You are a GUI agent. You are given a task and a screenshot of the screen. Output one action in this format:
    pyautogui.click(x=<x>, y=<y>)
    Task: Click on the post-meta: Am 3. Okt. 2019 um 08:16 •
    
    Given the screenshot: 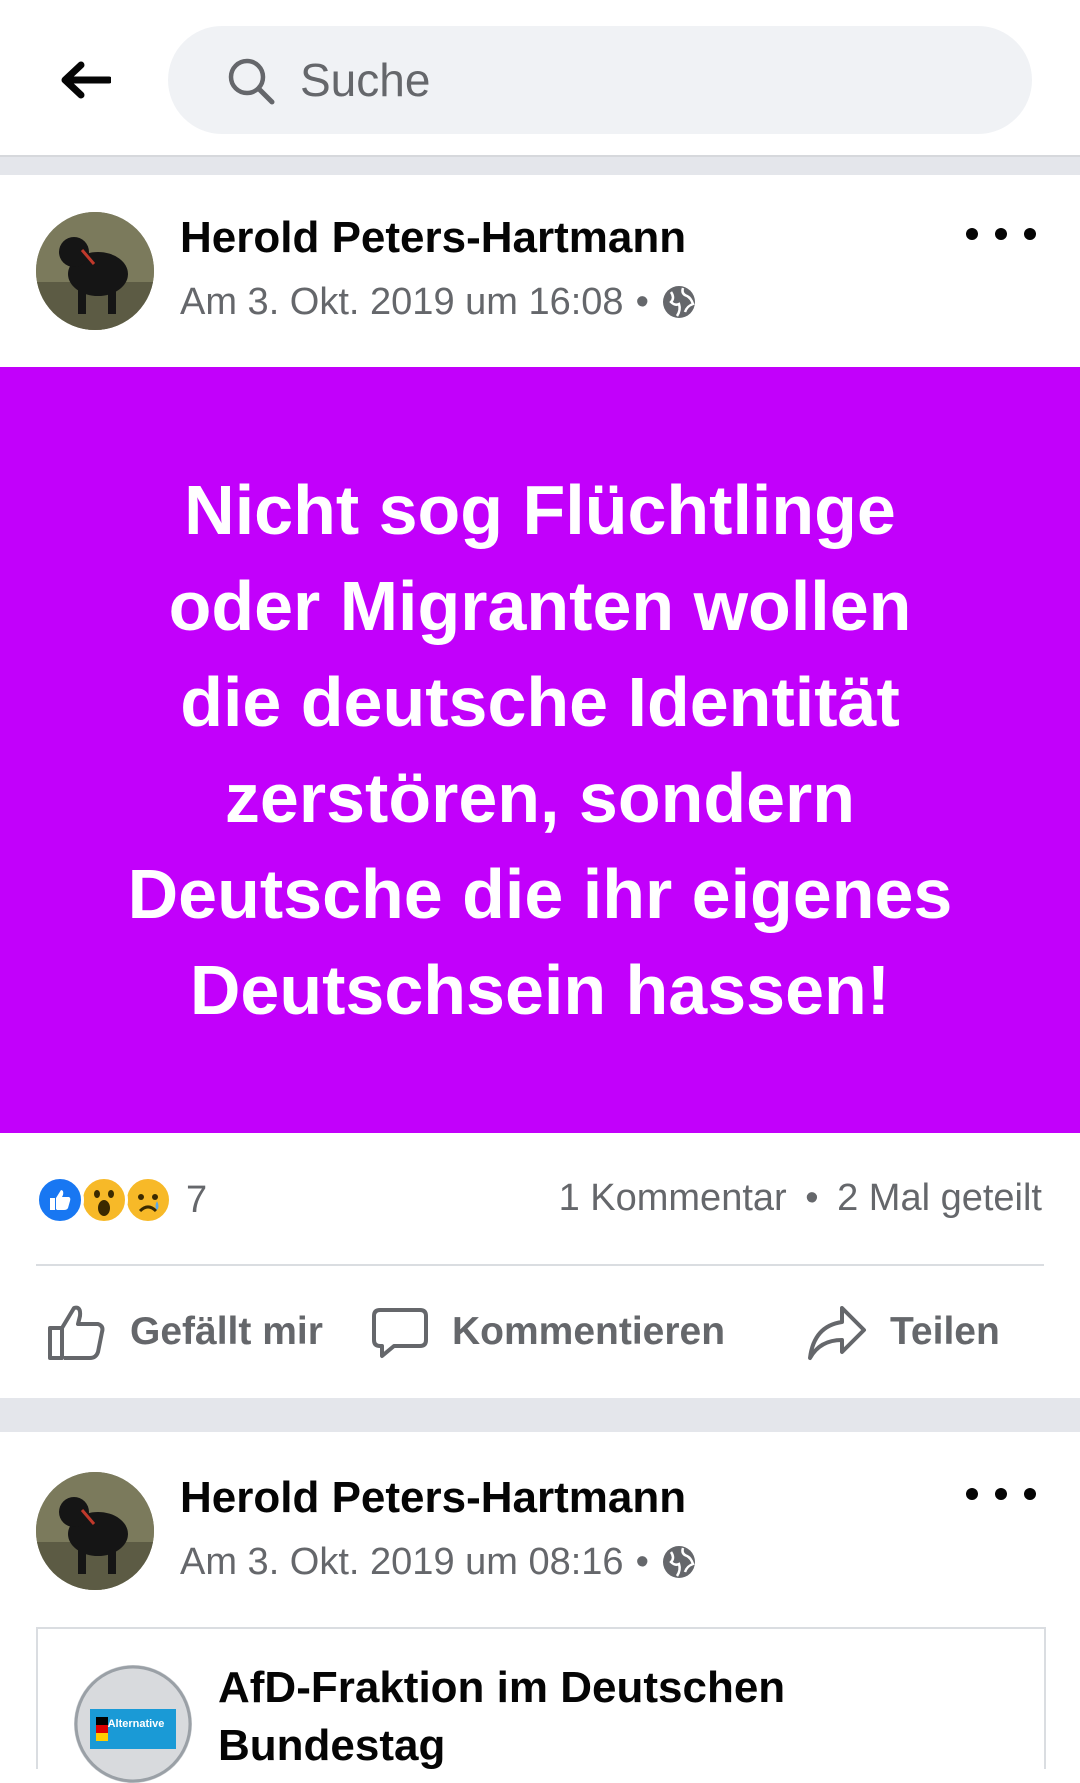 What is the action you would take?
    pyautogui.click(x=438, y=1562)
    